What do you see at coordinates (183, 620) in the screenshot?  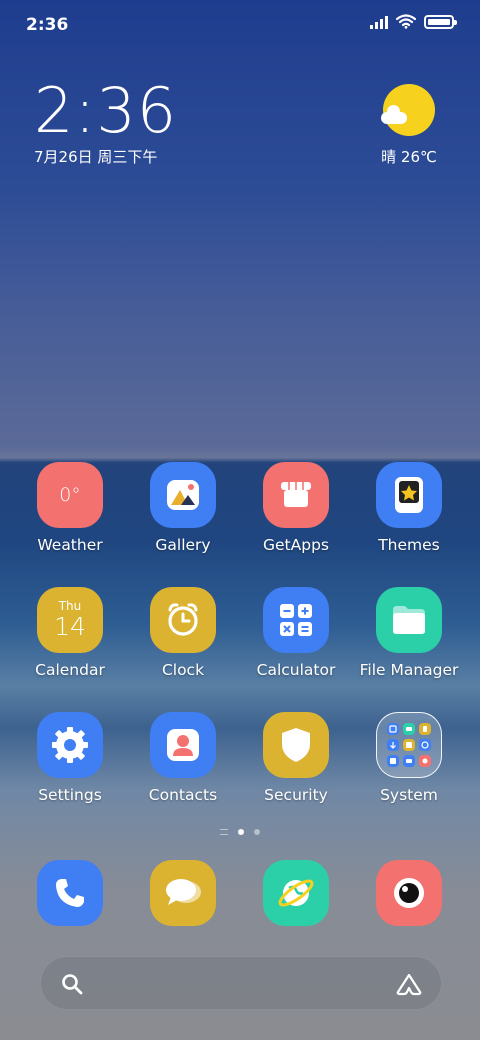 I see `clock-icon` at bounding box center [183, 620].